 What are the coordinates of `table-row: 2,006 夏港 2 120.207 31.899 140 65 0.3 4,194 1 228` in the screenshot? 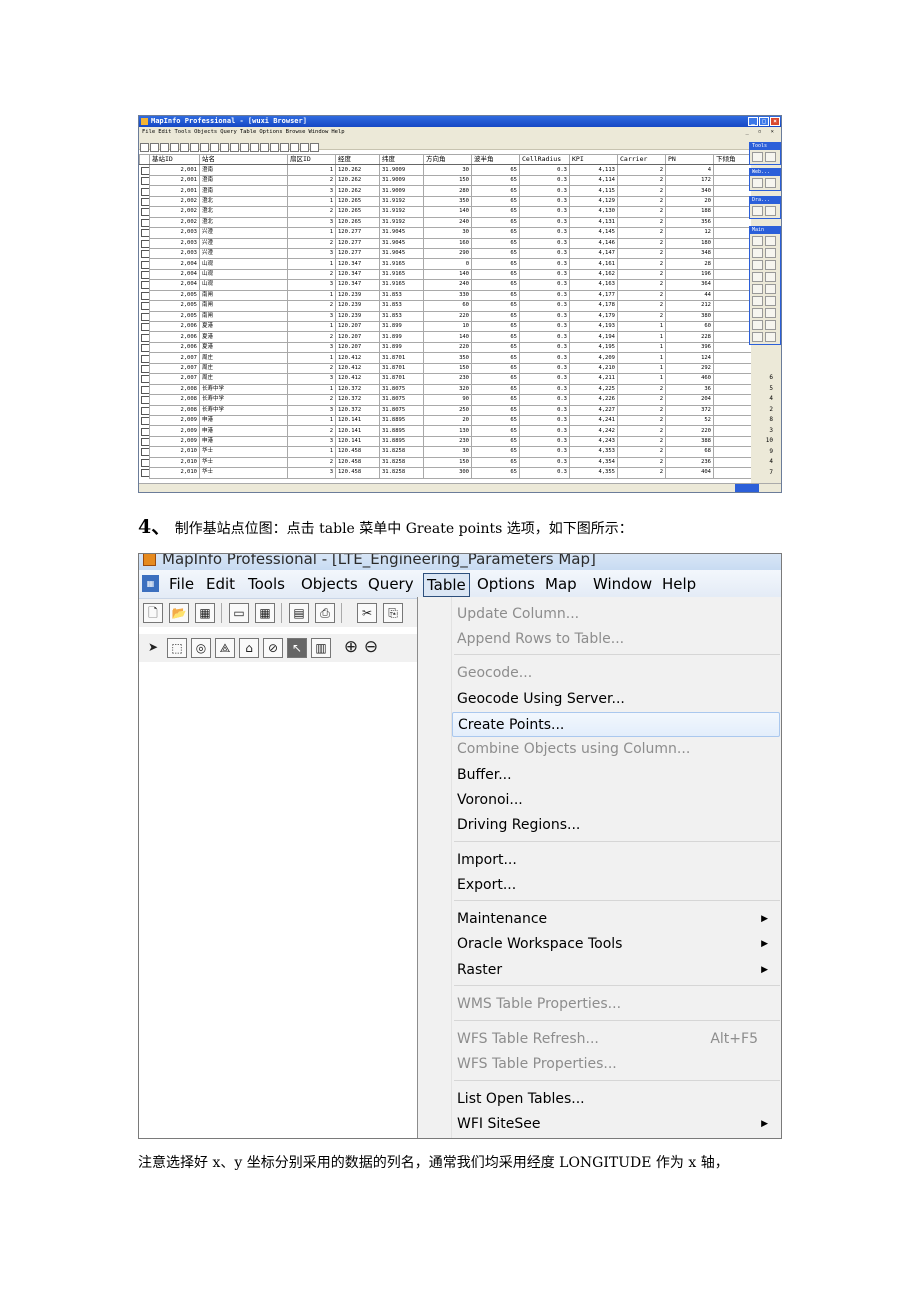 It's located at (446, 337).